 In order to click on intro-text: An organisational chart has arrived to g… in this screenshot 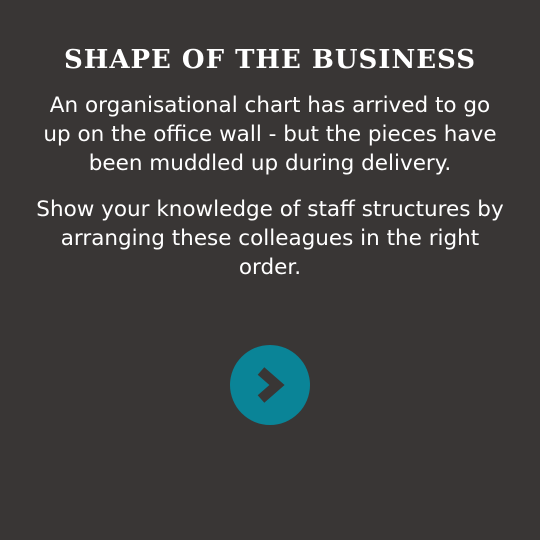, I will do `click(270, 134)`.